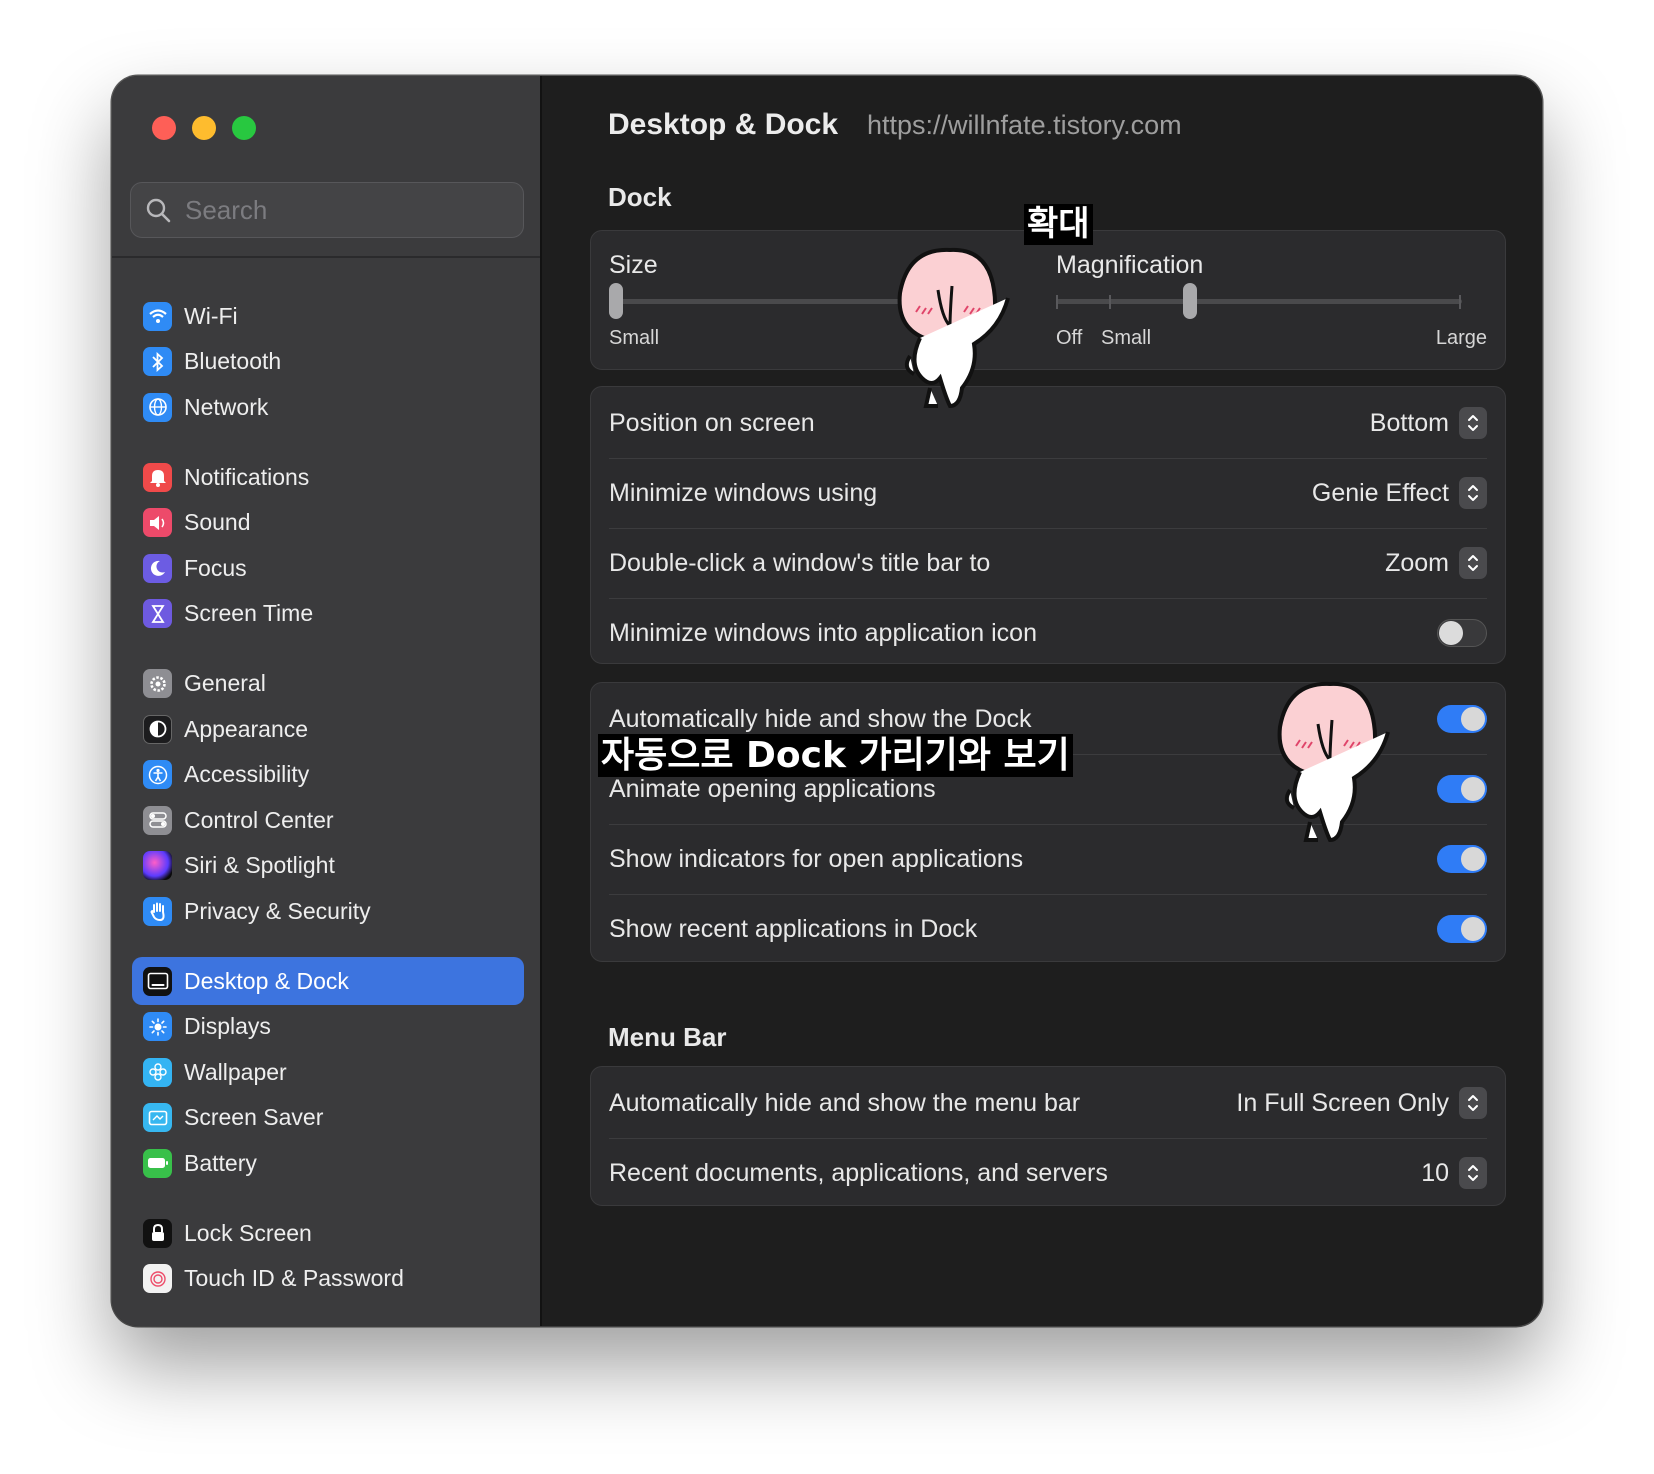  I want to click on moon-icon, so click(157, 568).